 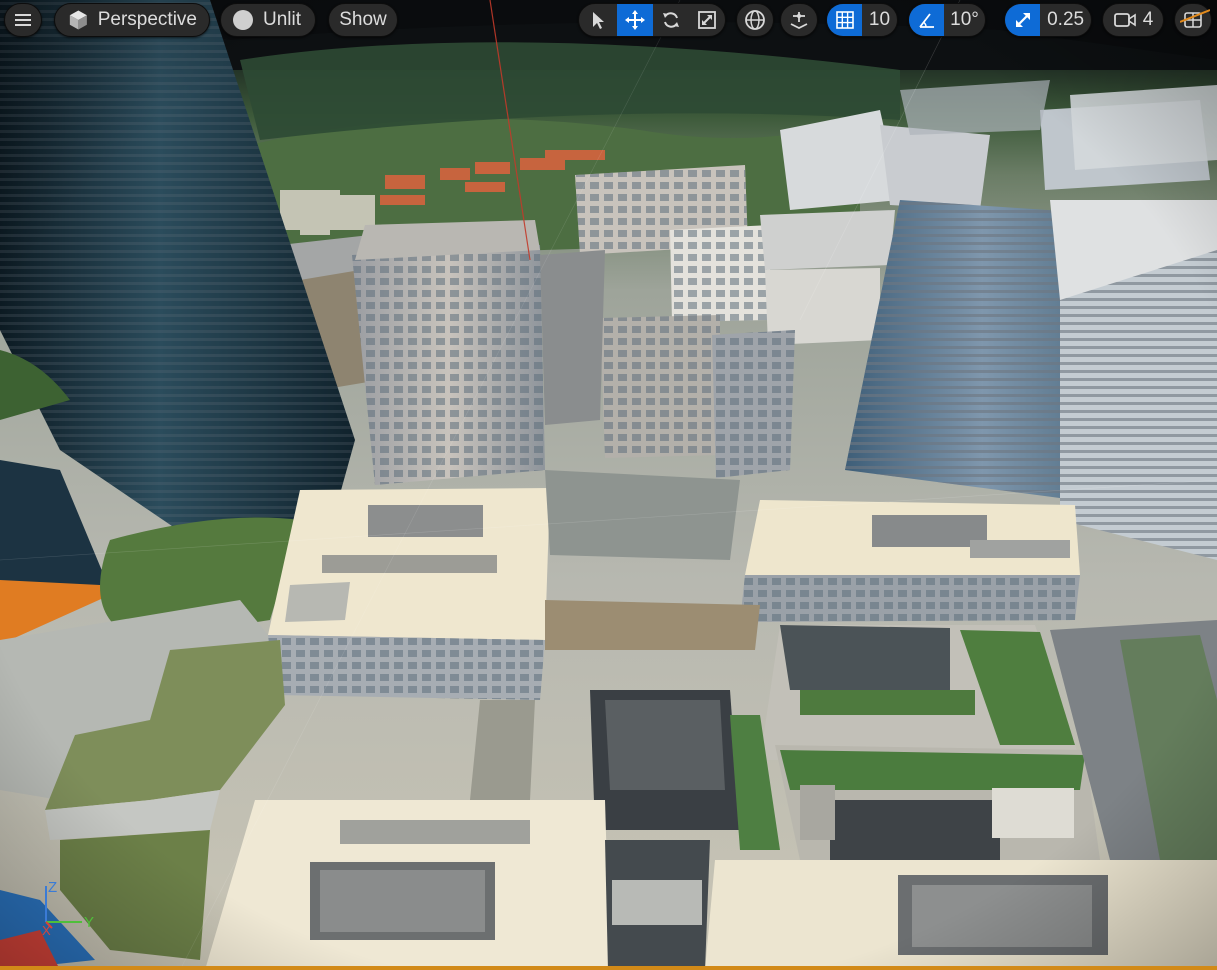 I want to click on scale-snap-value-dropdown: 0.25, so click(x=1065, y=20).